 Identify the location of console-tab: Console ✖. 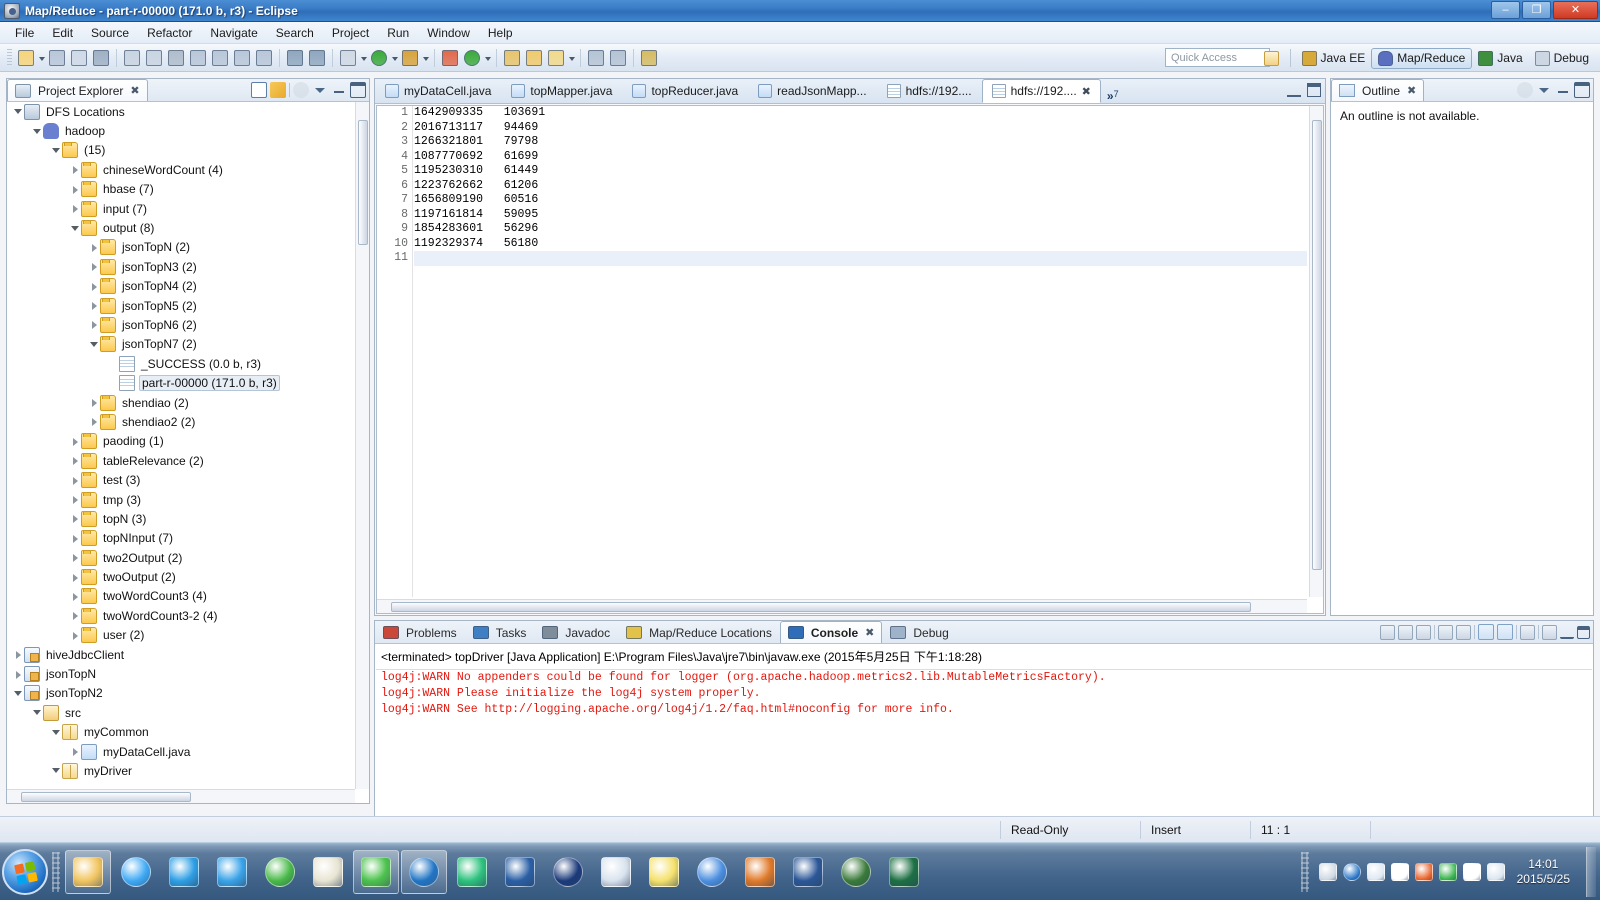
(831, 632).